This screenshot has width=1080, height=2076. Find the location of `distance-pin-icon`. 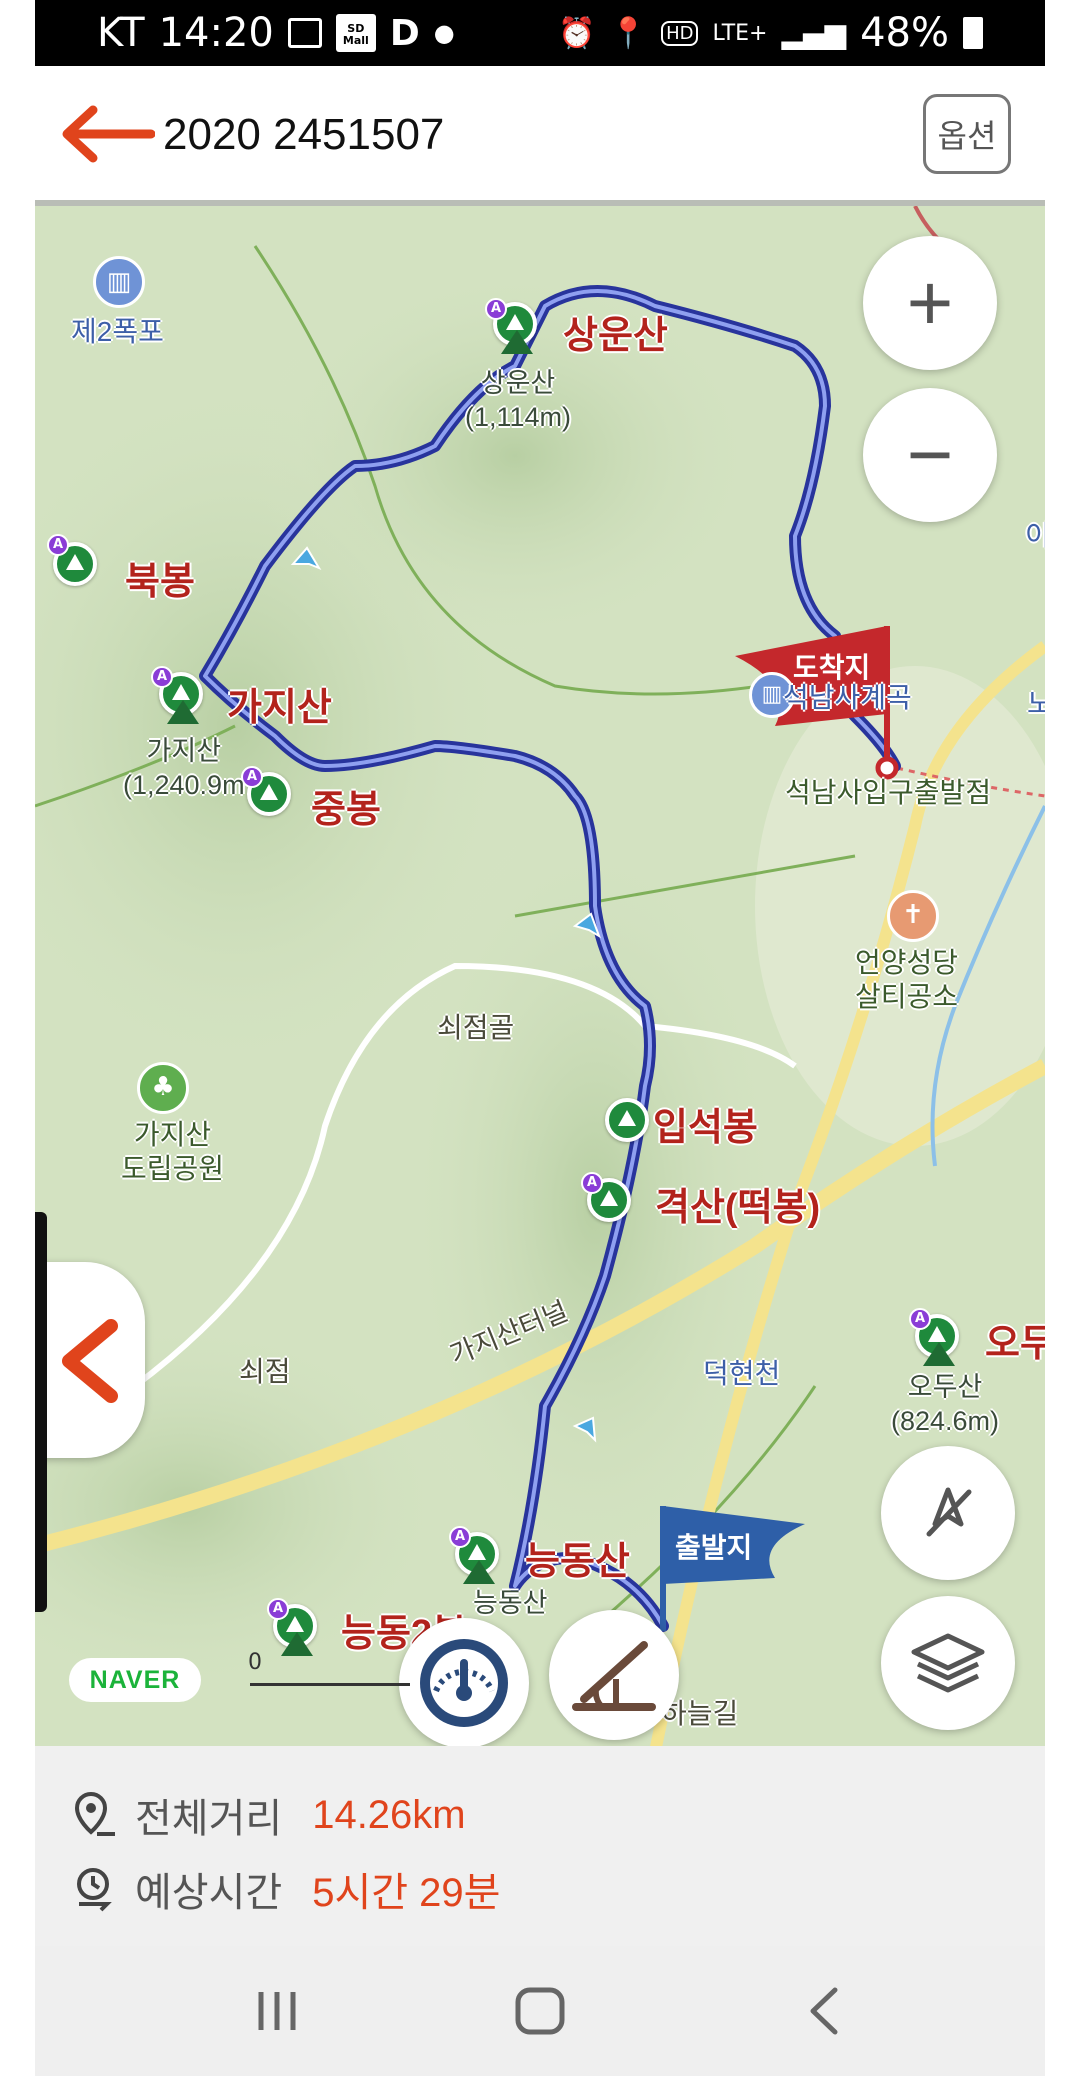

distance-pin-icon is located at coordinates (94, 1813).